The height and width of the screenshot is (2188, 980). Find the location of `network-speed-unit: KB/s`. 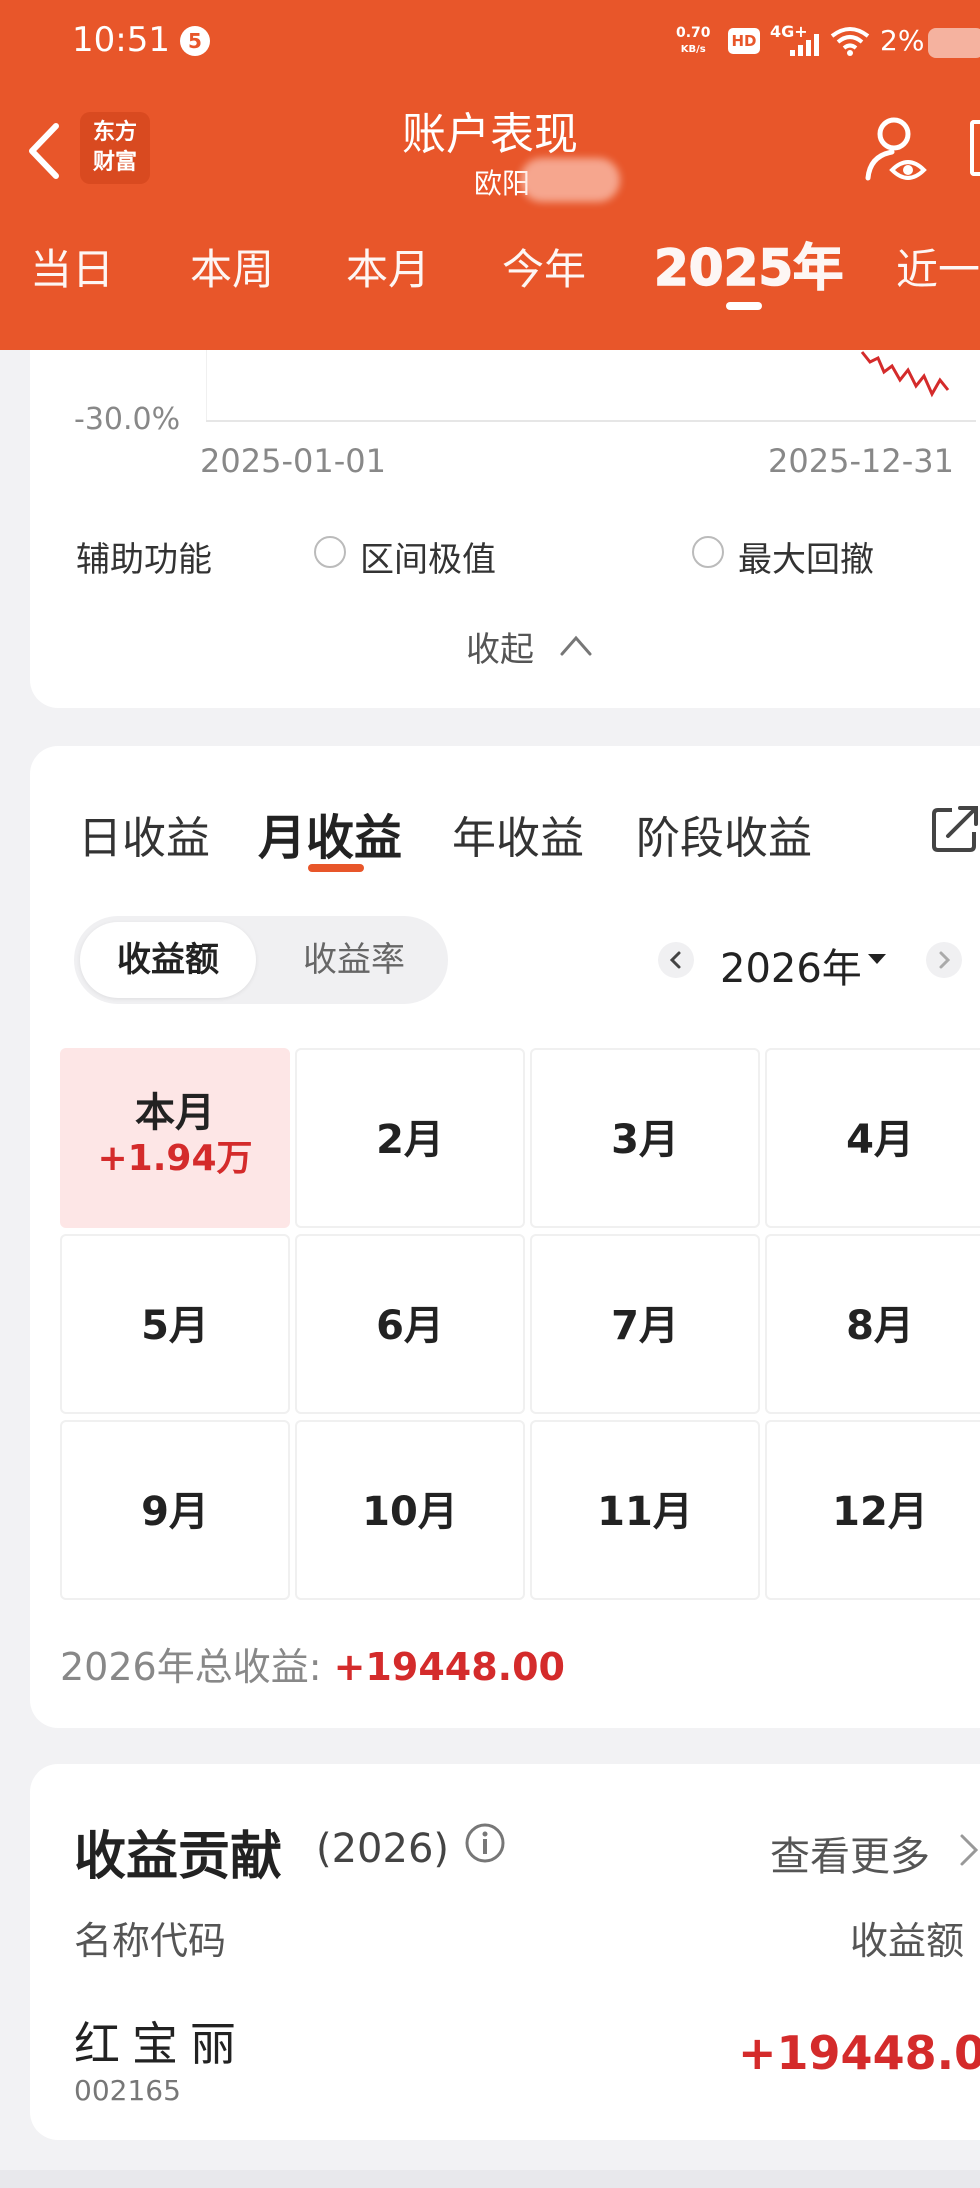

network-speed-unit: KB/s is located at coordinates (693, 49).